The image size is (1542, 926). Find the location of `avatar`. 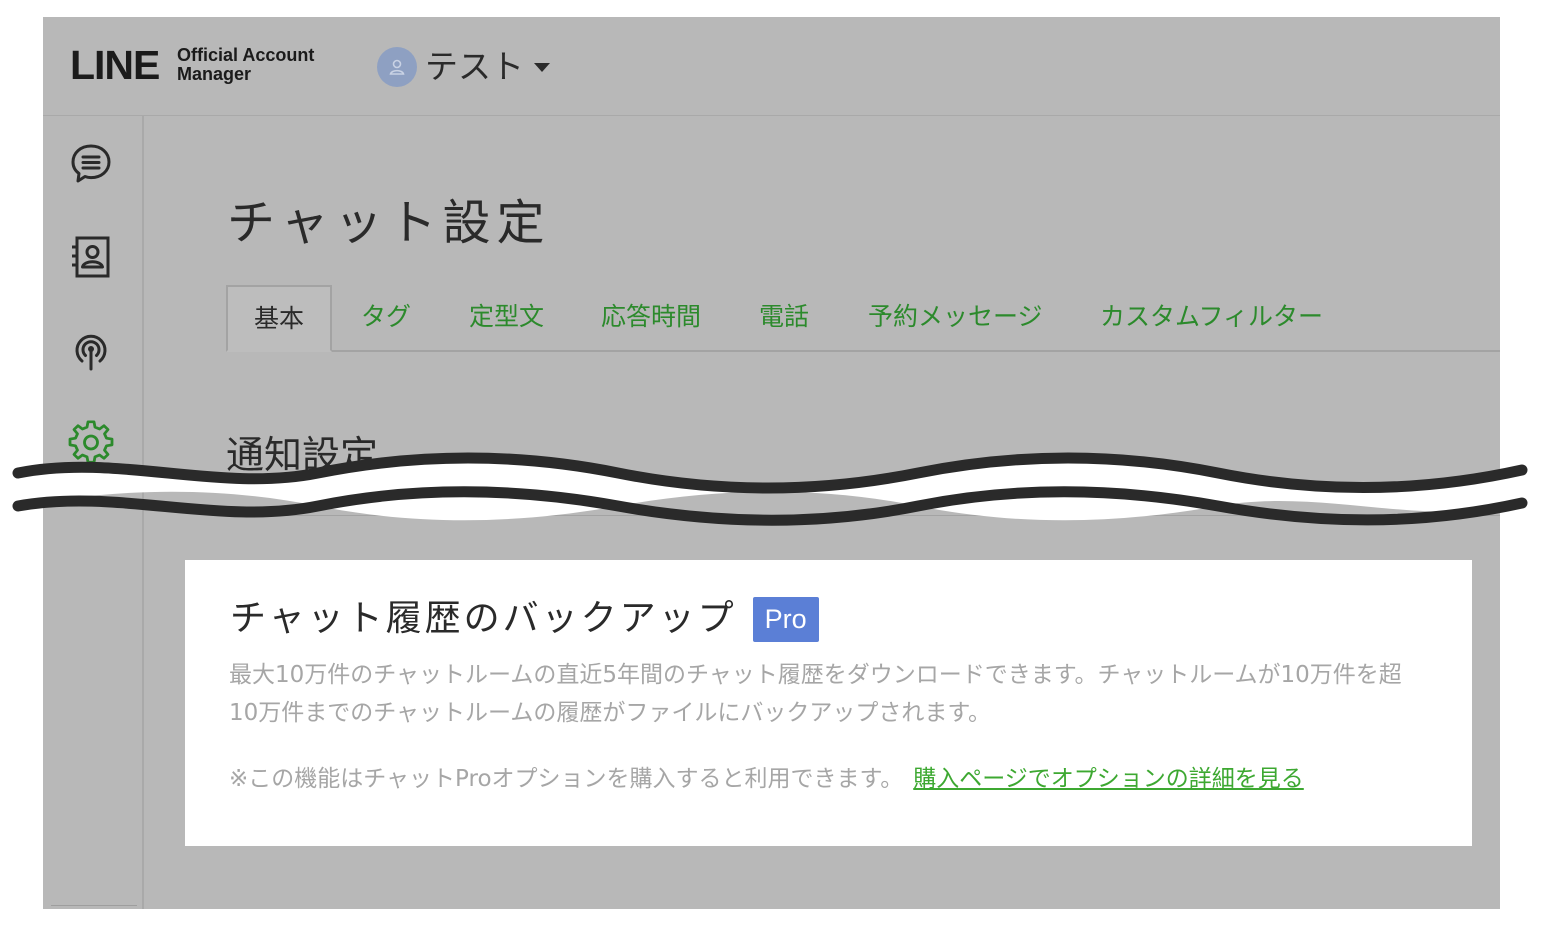

avatar is located at coordinates (397, 67).